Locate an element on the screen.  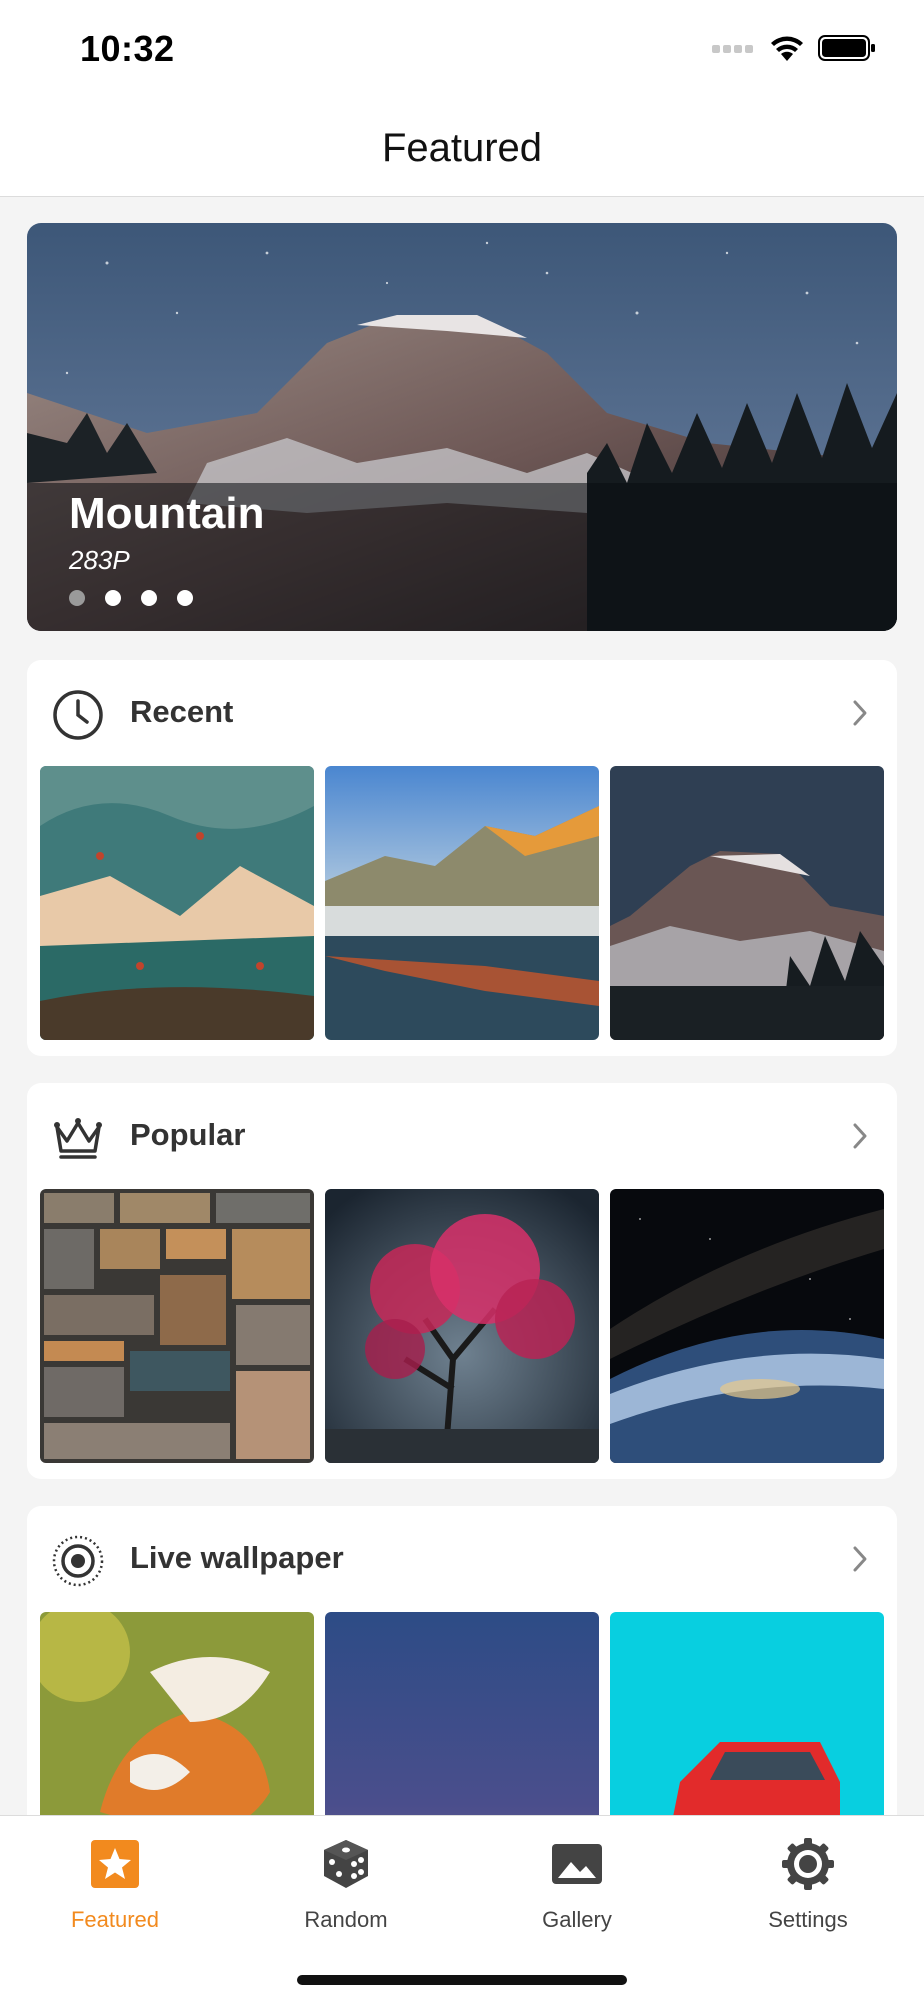
battery-icon is located at coordinates (846, 48).